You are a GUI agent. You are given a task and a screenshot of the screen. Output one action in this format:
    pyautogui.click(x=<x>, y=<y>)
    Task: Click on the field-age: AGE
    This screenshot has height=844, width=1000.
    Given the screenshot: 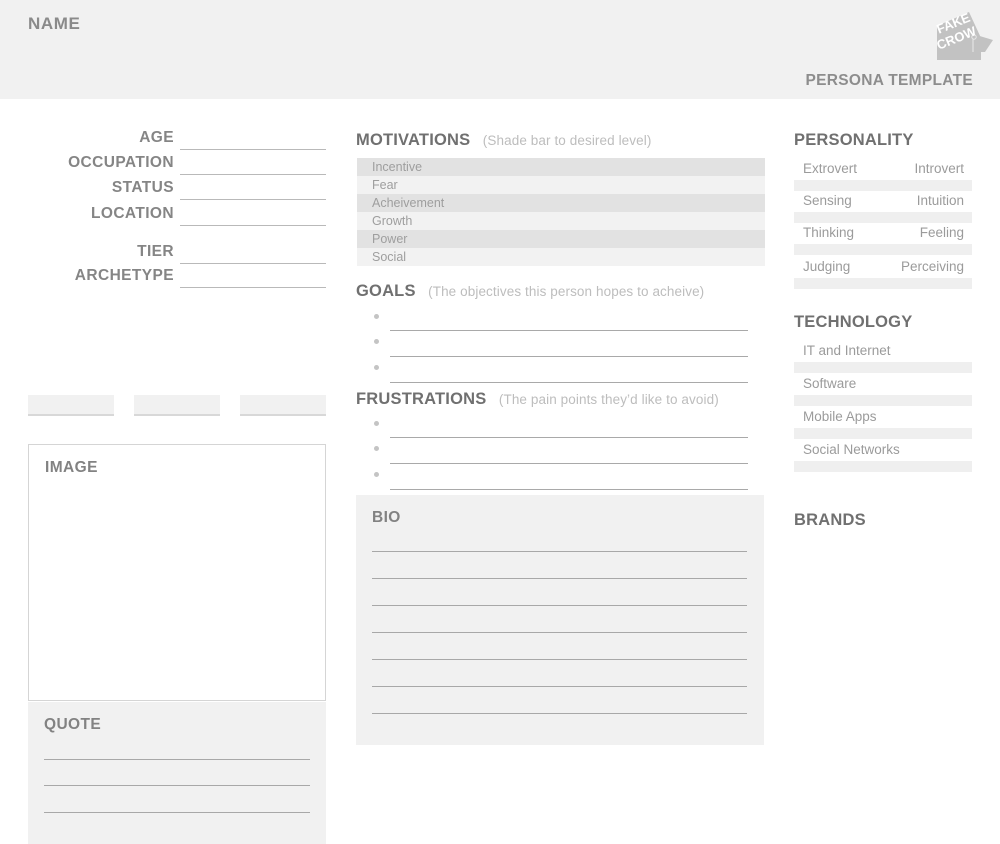 What is the action you would take?
    pyautogui.click(x=163, y=141)
    